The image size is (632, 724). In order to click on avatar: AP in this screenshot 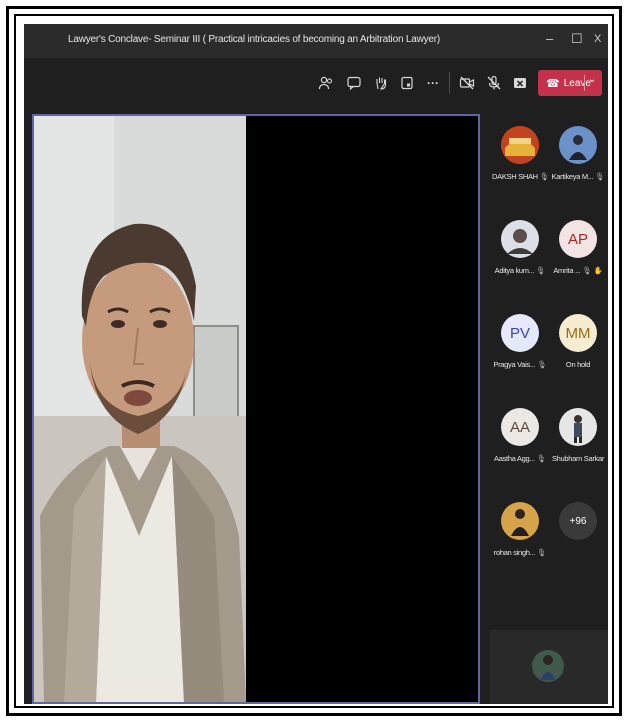, I will do `click(578, 239)`.